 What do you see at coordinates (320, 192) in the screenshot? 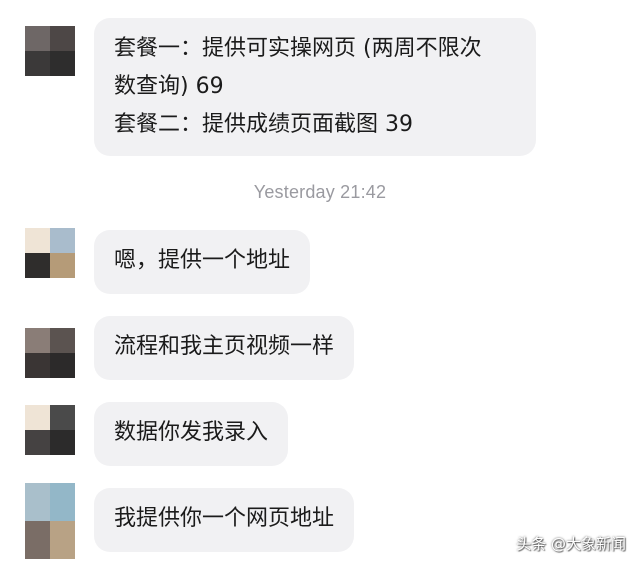
I see `timestamp: Yesterday 21:42` at bounding box center [320, 192].